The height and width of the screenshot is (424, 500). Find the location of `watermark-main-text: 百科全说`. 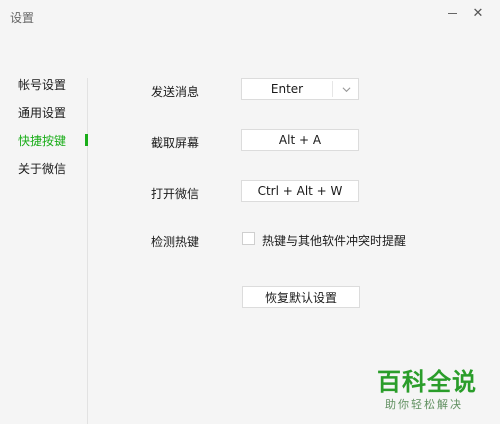

watermark-main-text: 百科全说 is located at coordinates (427, 382).